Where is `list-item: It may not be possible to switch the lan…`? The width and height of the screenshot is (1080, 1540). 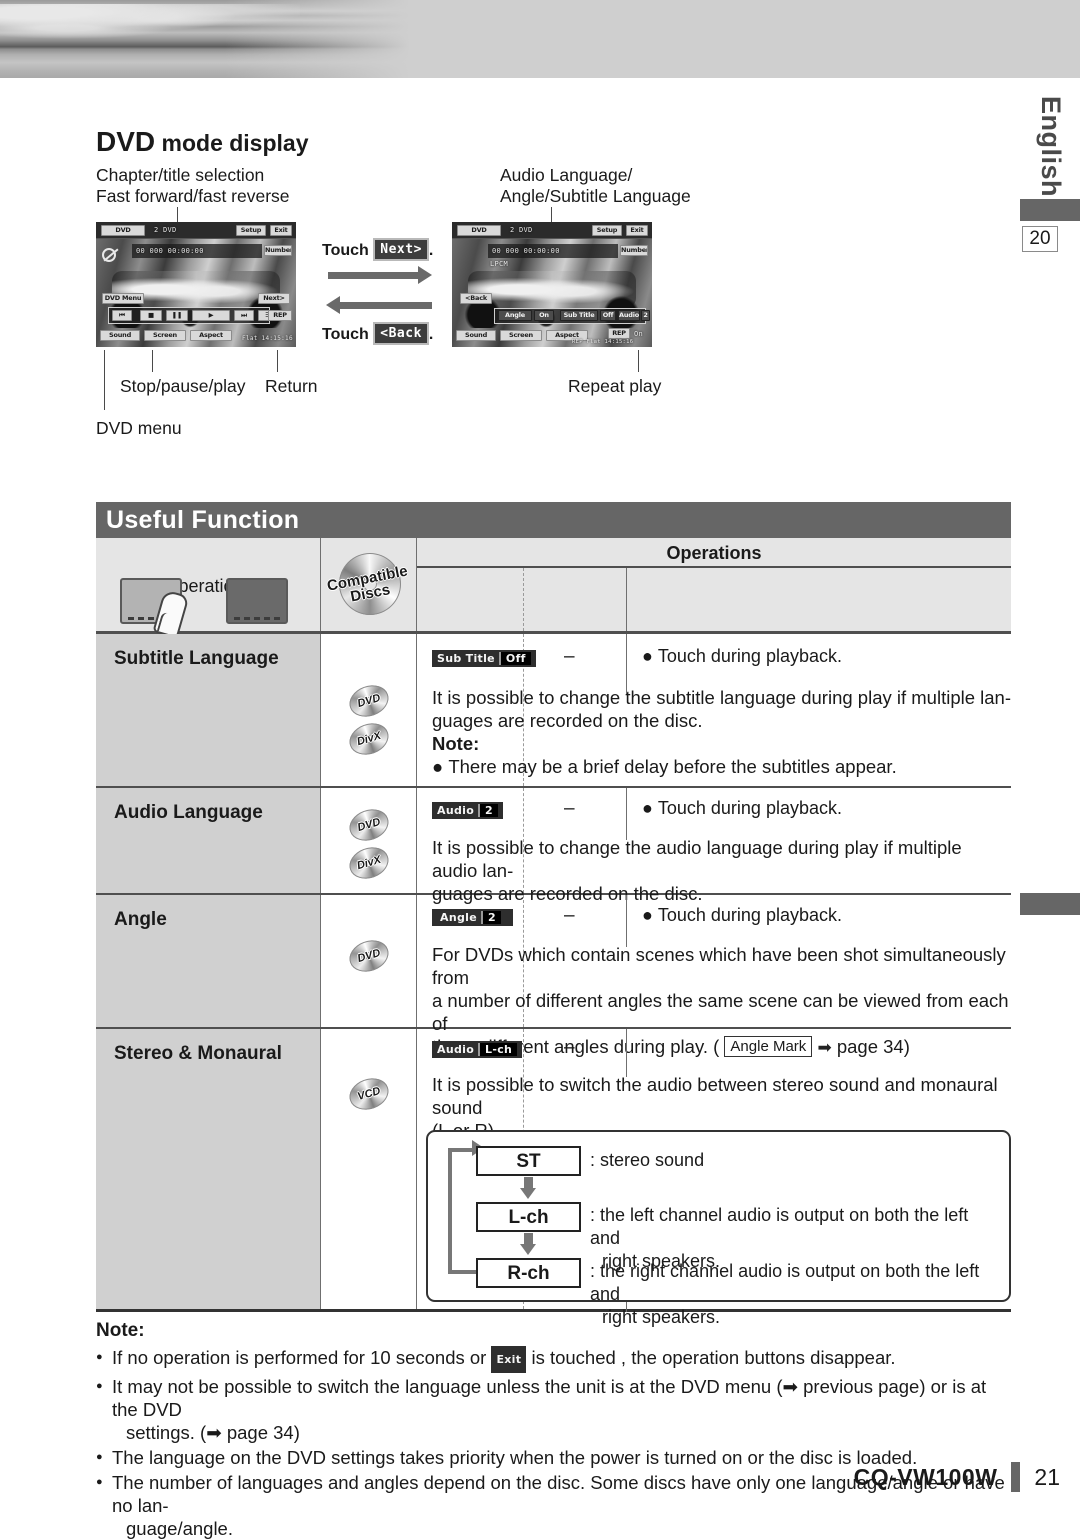
list-item: It may not be possible to switch the lan… is located at coordinates (556, 1409).